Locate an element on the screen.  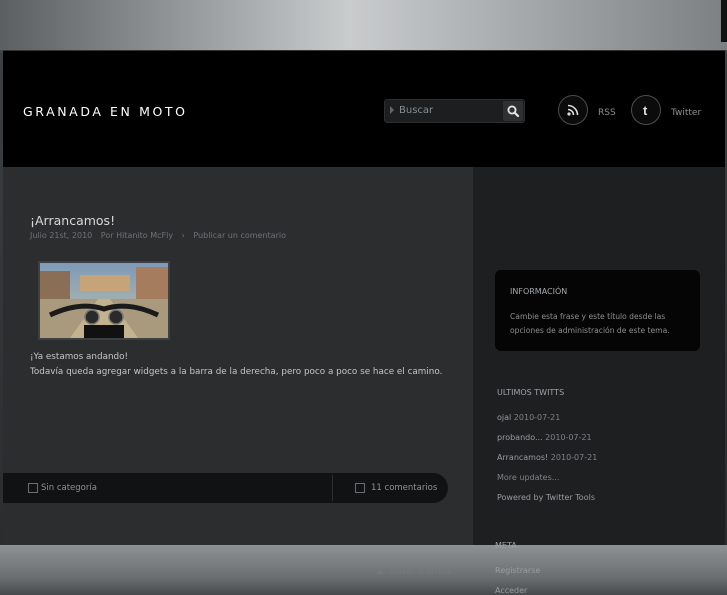
info-title: INFORMACIÓN is located at coordinates (539, 291).